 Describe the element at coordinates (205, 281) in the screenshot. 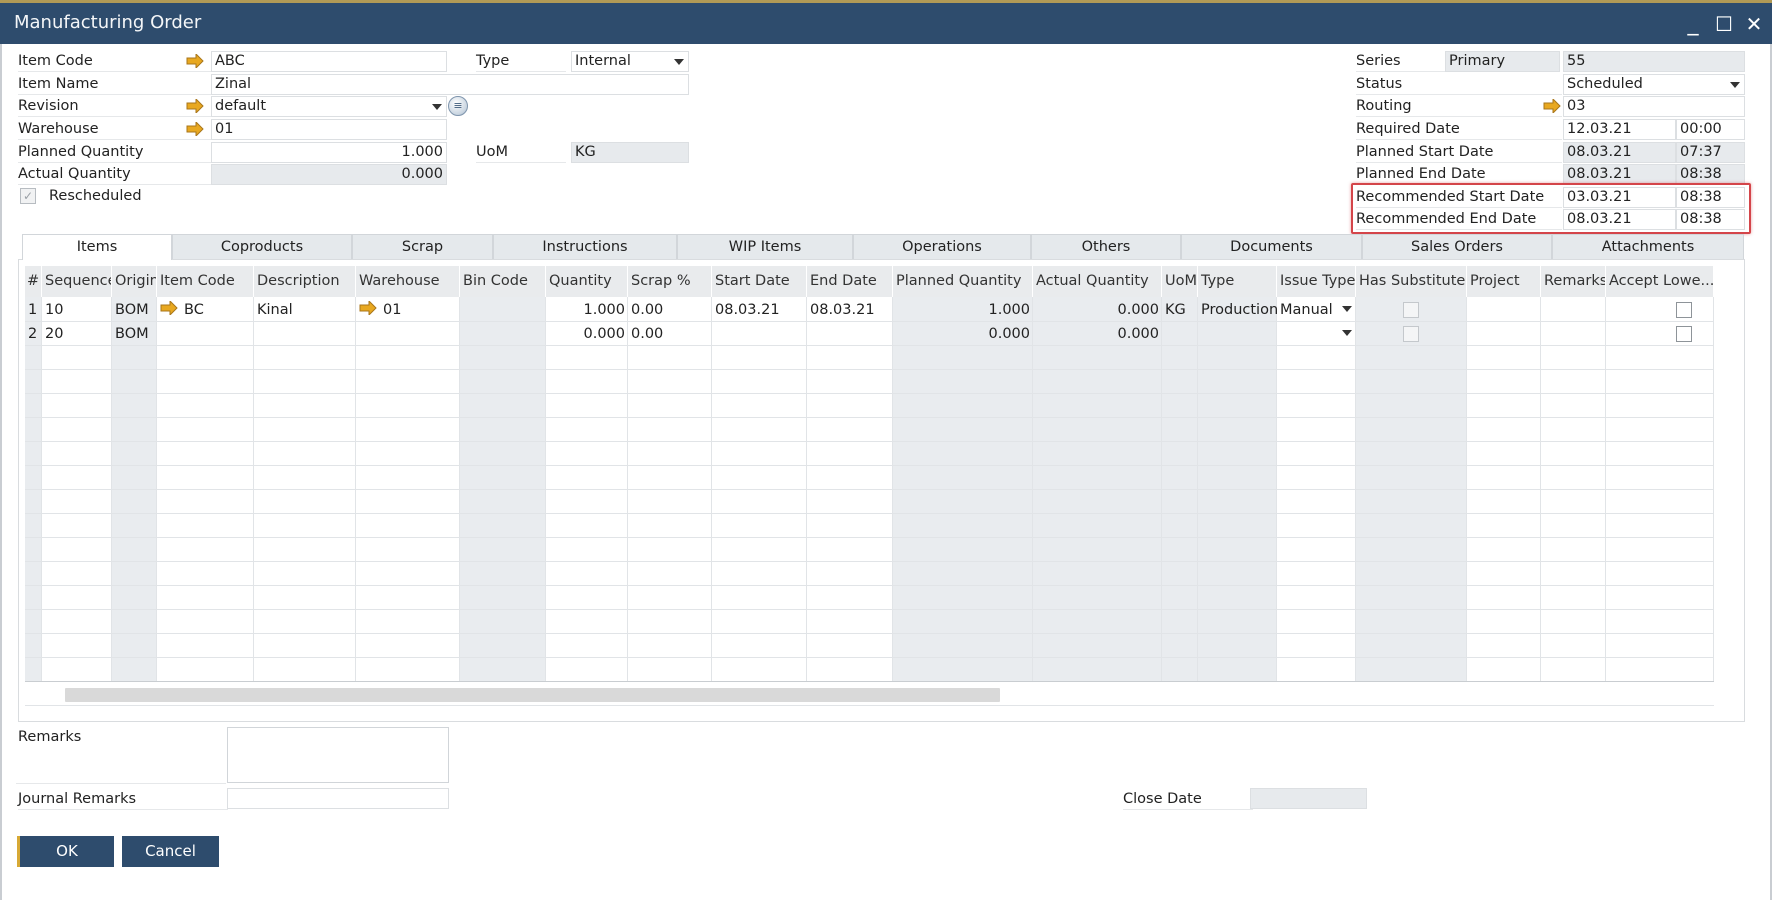

I see `column-header-item-code: Item Code` at that location.